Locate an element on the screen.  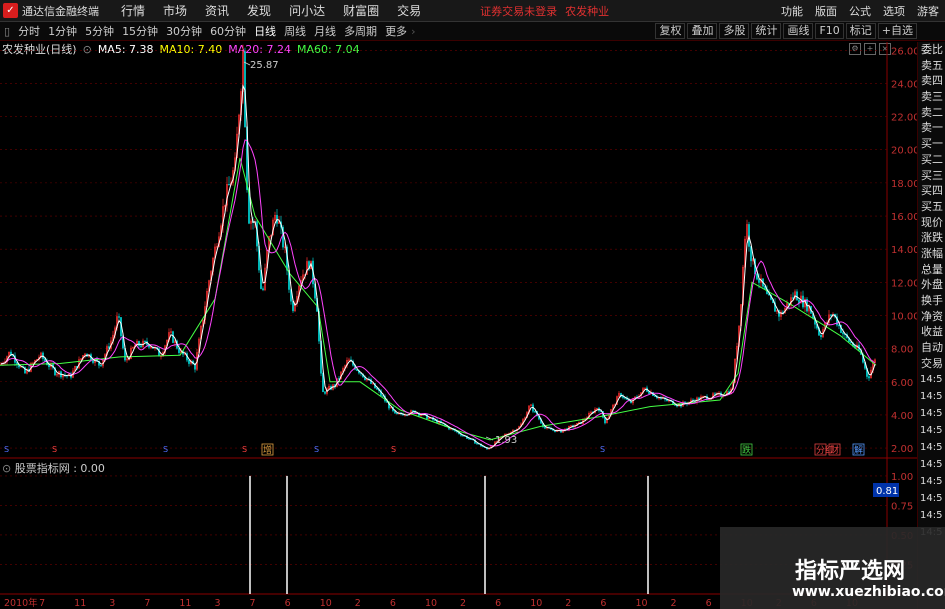
side-panel-item: 换手 is located at coordinates (931, 301).